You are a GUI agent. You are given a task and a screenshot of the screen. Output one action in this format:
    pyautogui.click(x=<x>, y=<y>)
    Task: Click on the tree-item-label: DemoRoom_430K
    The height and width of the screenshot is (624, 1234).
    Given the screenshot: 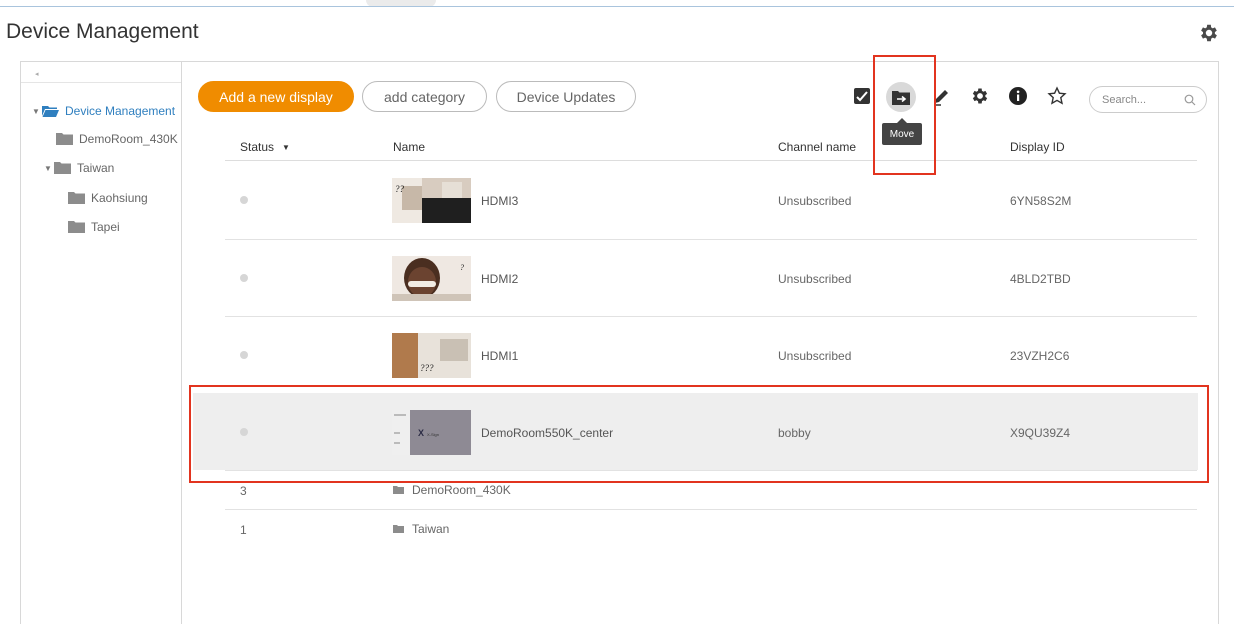 What is the action you would take?
    pyautogui.click(x=128, y=139)
    